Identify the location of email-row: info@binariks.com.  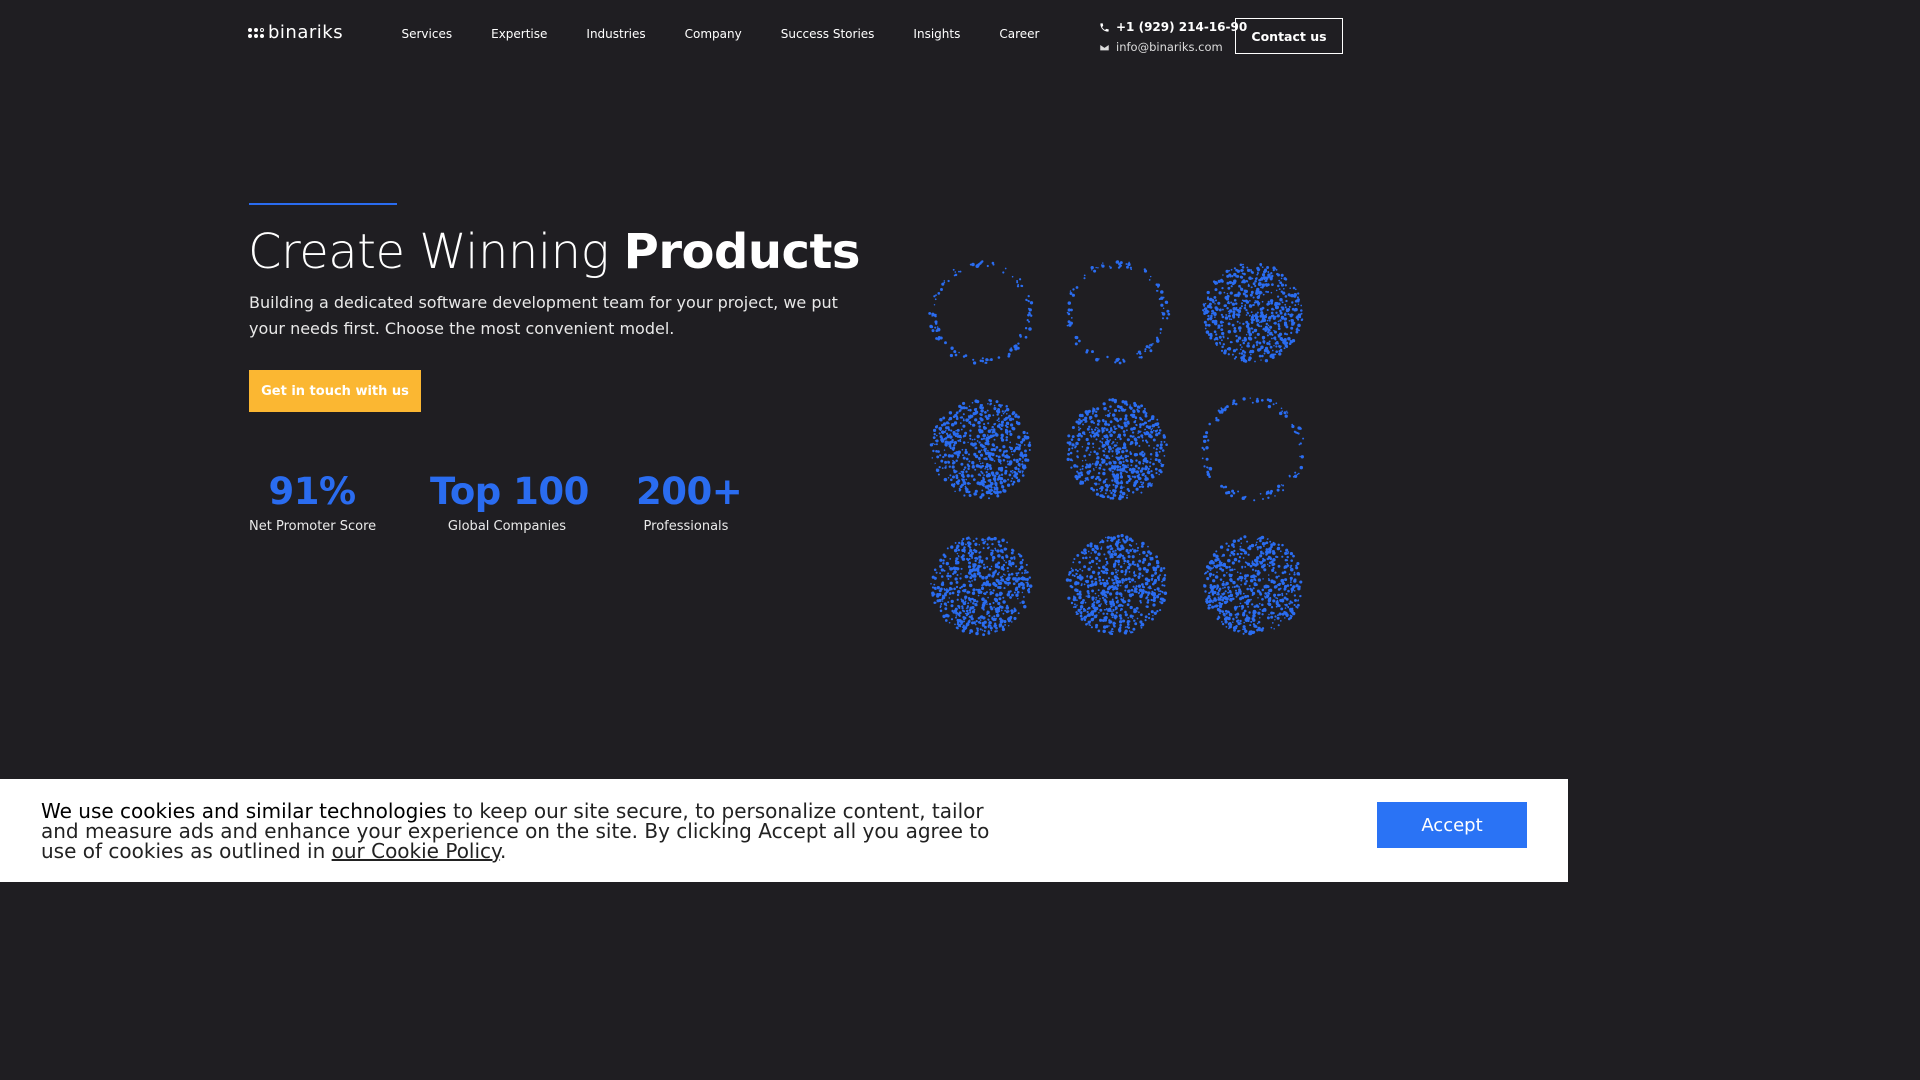
(1173, 47).